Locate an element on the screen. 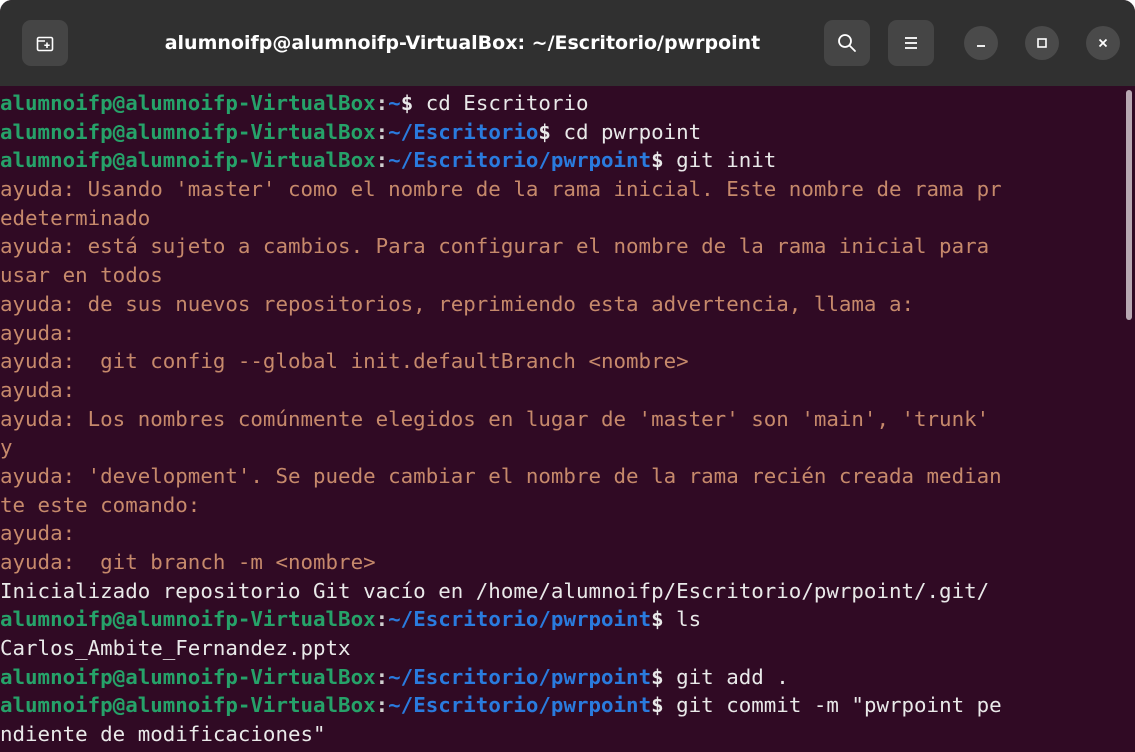 The width and height of the screenshot is (1135, 752). search-icon is located at coordinates (847, 43).